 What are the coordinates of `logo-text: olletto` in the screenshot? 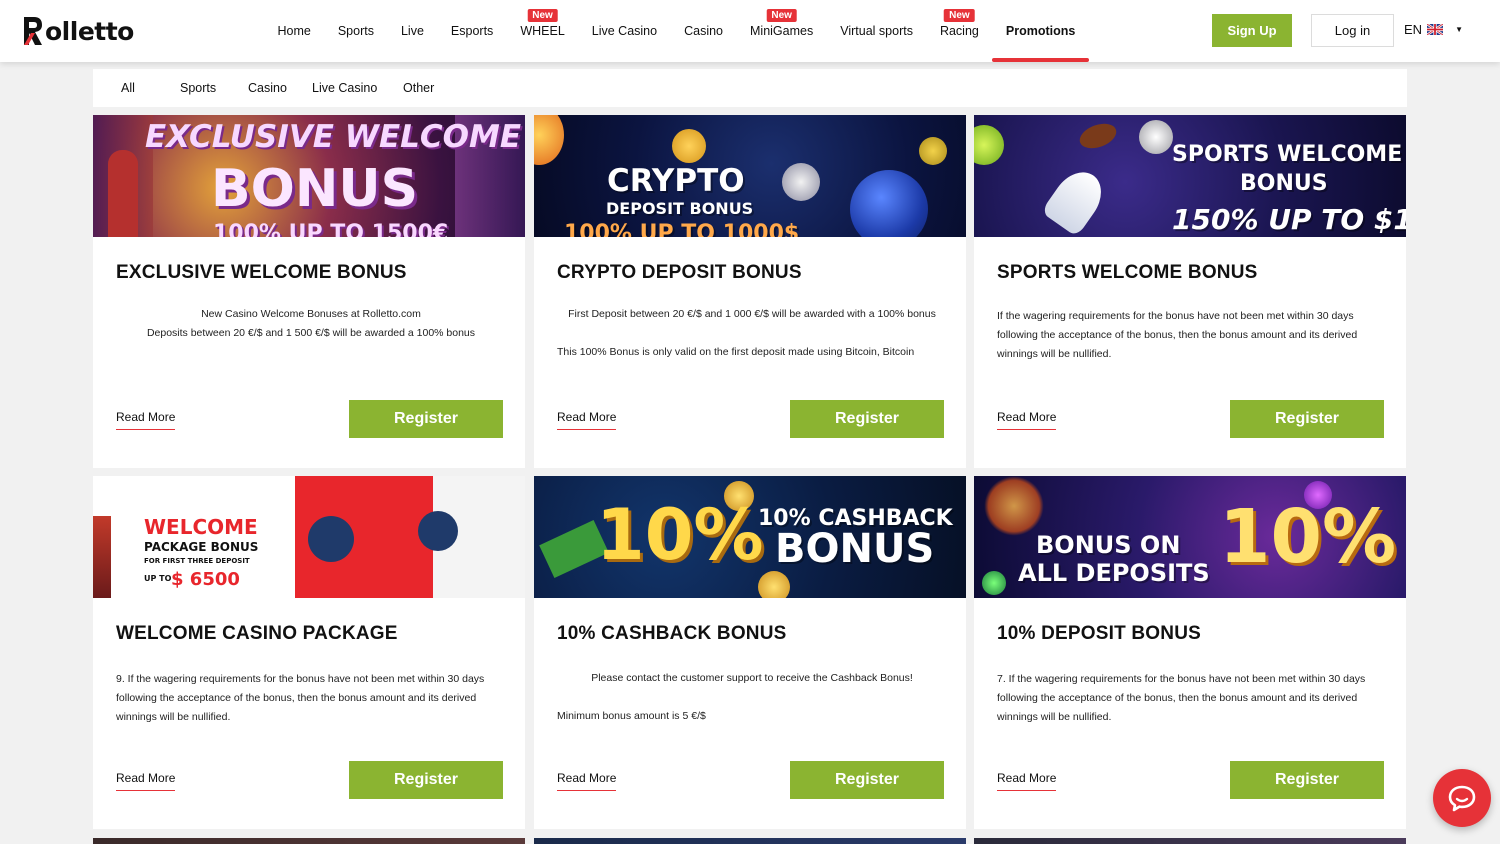 It's located at (89, 31).